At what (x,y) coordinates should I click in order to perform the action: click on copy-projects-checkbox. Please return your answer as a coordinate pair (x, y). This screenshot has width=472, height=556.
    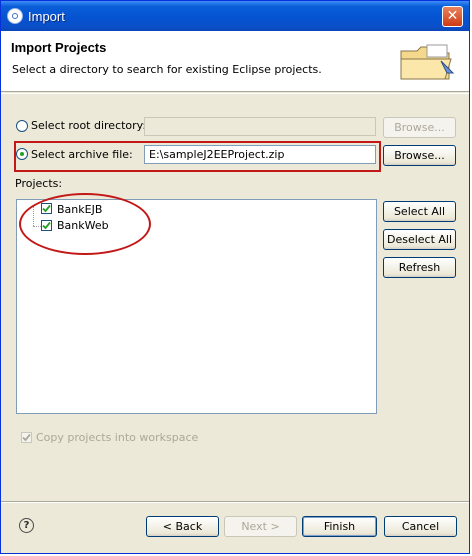
    Looking at the image, I should click on (26, 437).